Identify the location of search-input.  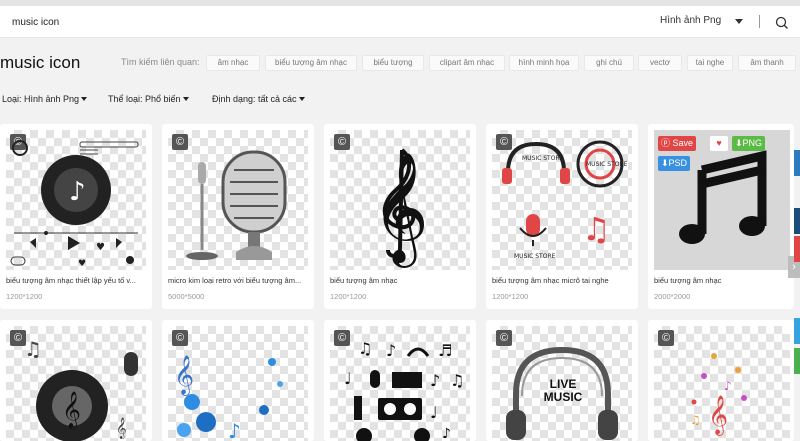
(292, 22).